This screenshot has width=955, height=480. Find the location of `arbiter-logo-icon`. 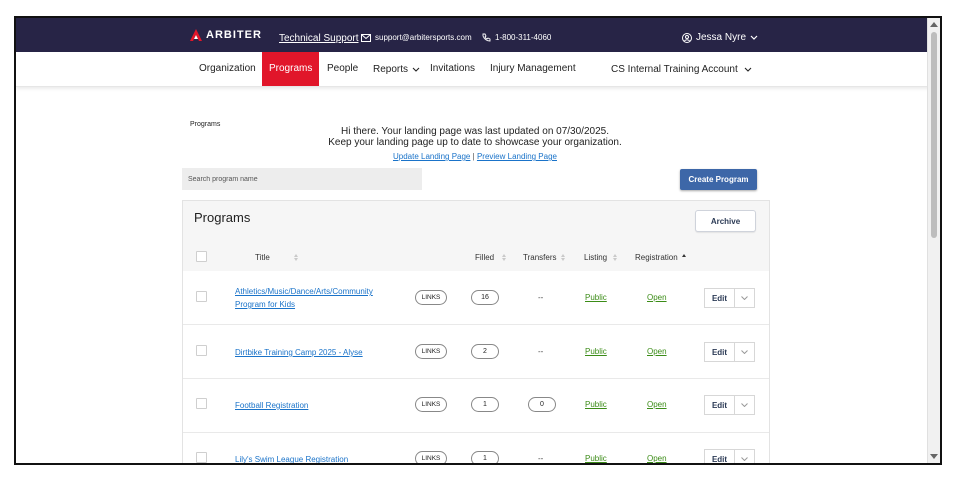

arbiter-logo-icon is located at coordinates (198, 35).